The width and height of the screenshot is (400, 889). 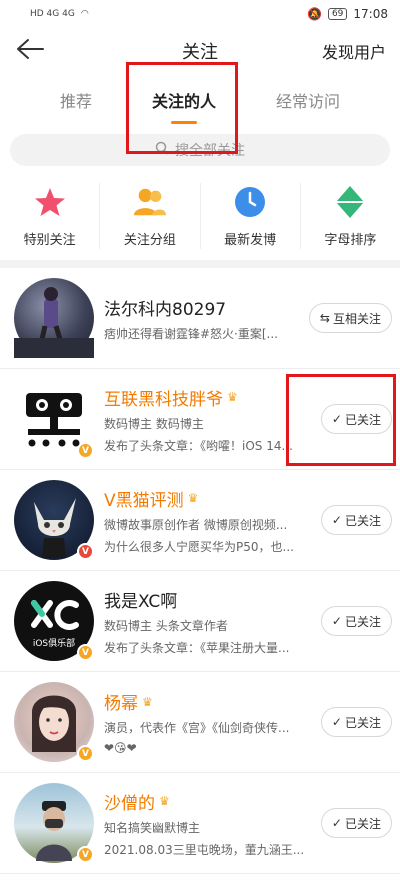 What do you see at coordinates (152, 827) in the screenshot?
I see `user-desc: 知名搞笑幽默博主` at bounding box center [152, 827].